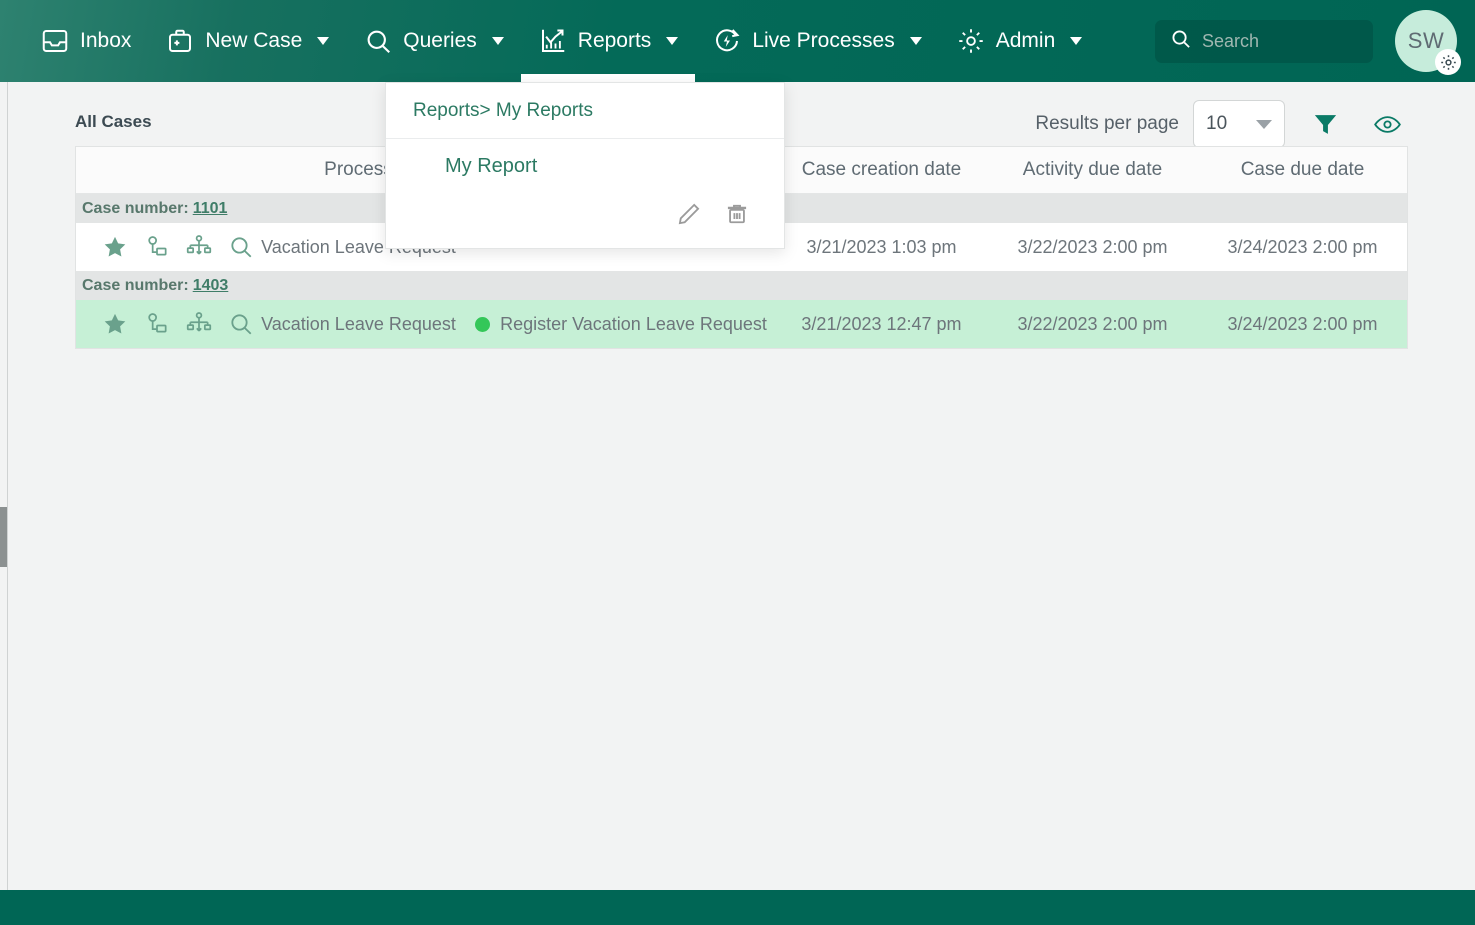 This screenshot has height=925, width=1475. What do you see at coordinates (1107, 123) in the screenshot?
I see `results-per-page-label: Results per page` at bounding box center [1107, 123].